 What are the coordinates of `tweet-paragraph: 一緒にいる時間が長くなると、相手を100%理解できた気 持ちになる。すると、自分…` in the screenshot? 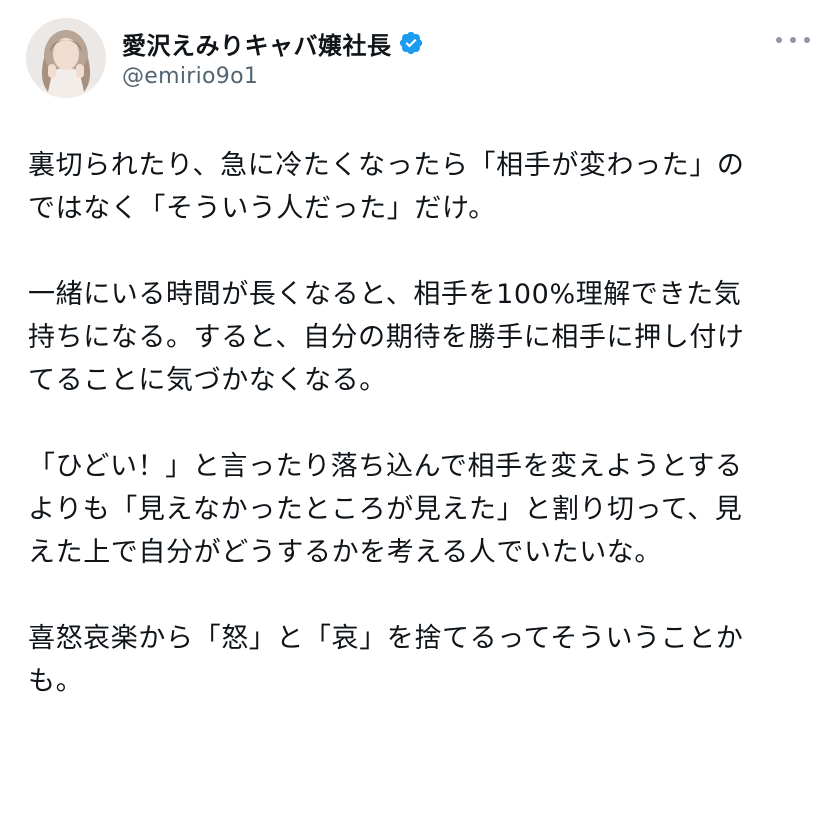 It's located at (418, 337).